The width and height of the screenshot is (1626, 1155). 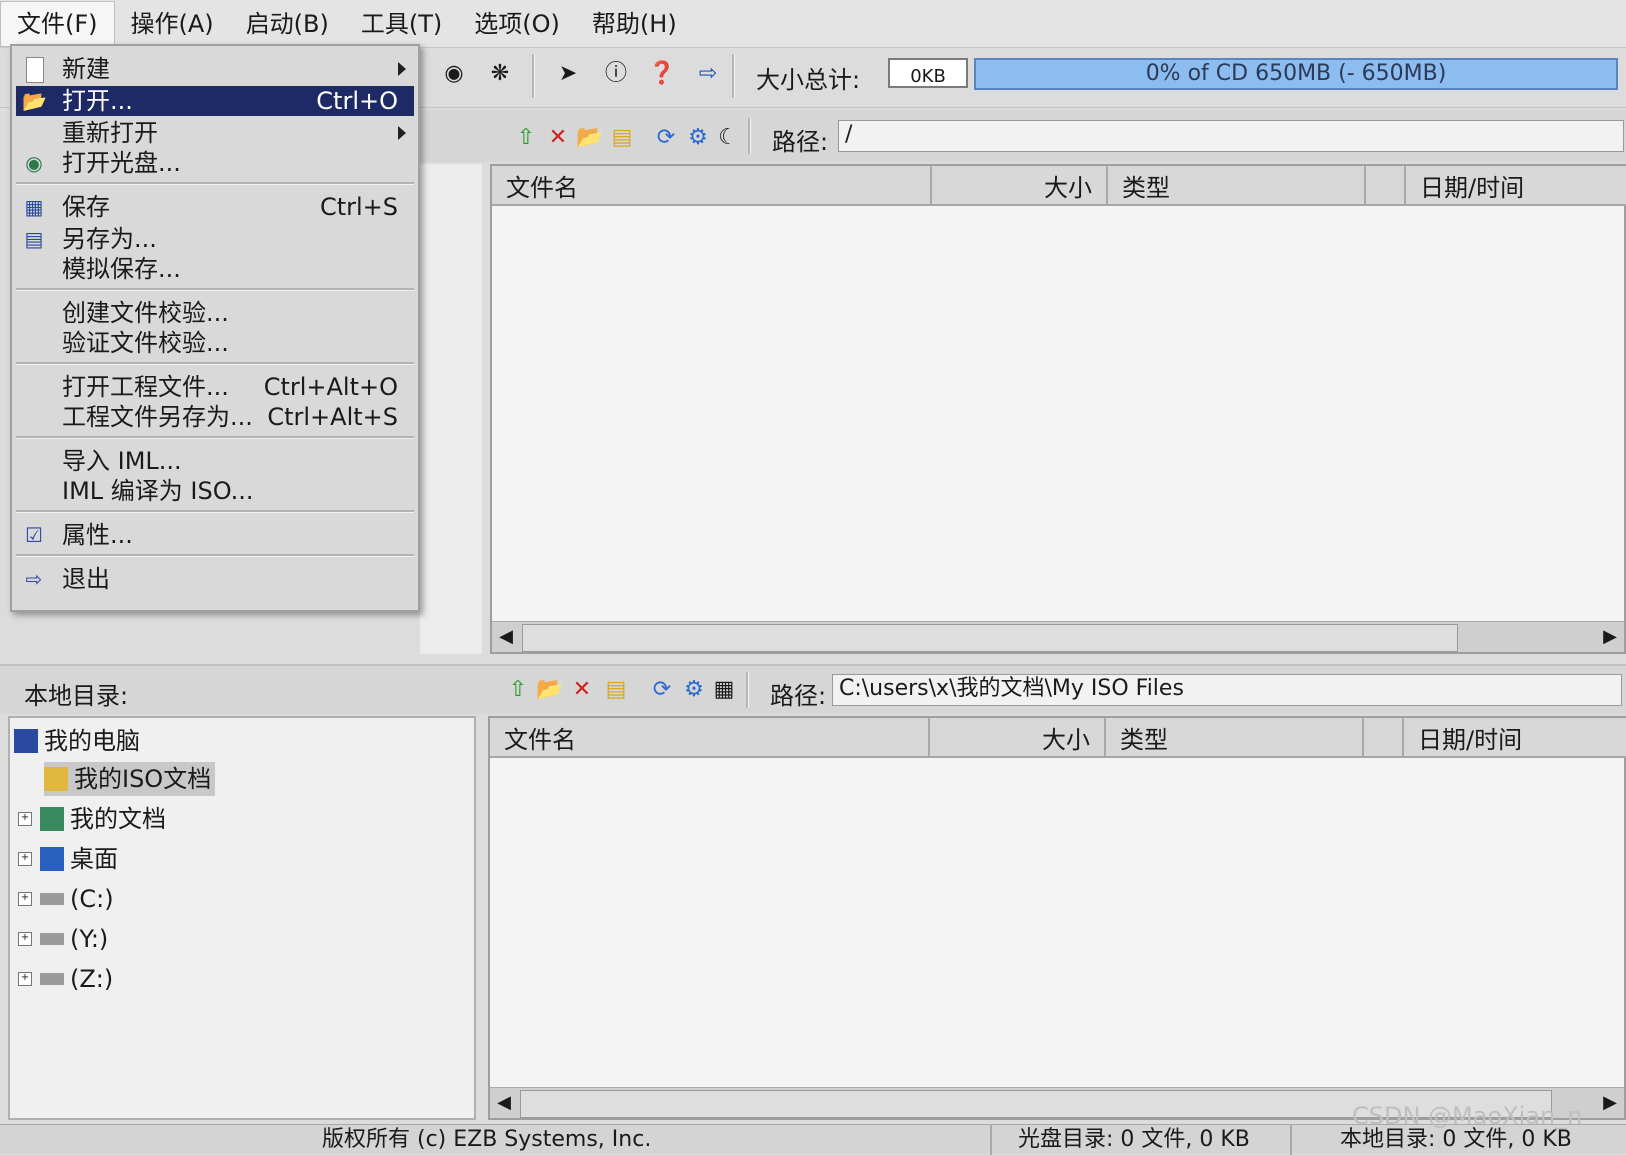 What do you see at coordinates (1227, 690) in the screenshot?
I see `local-path-field: C:\users\x\我的文档\My ISO Files` at bounding box center [1227, 690].